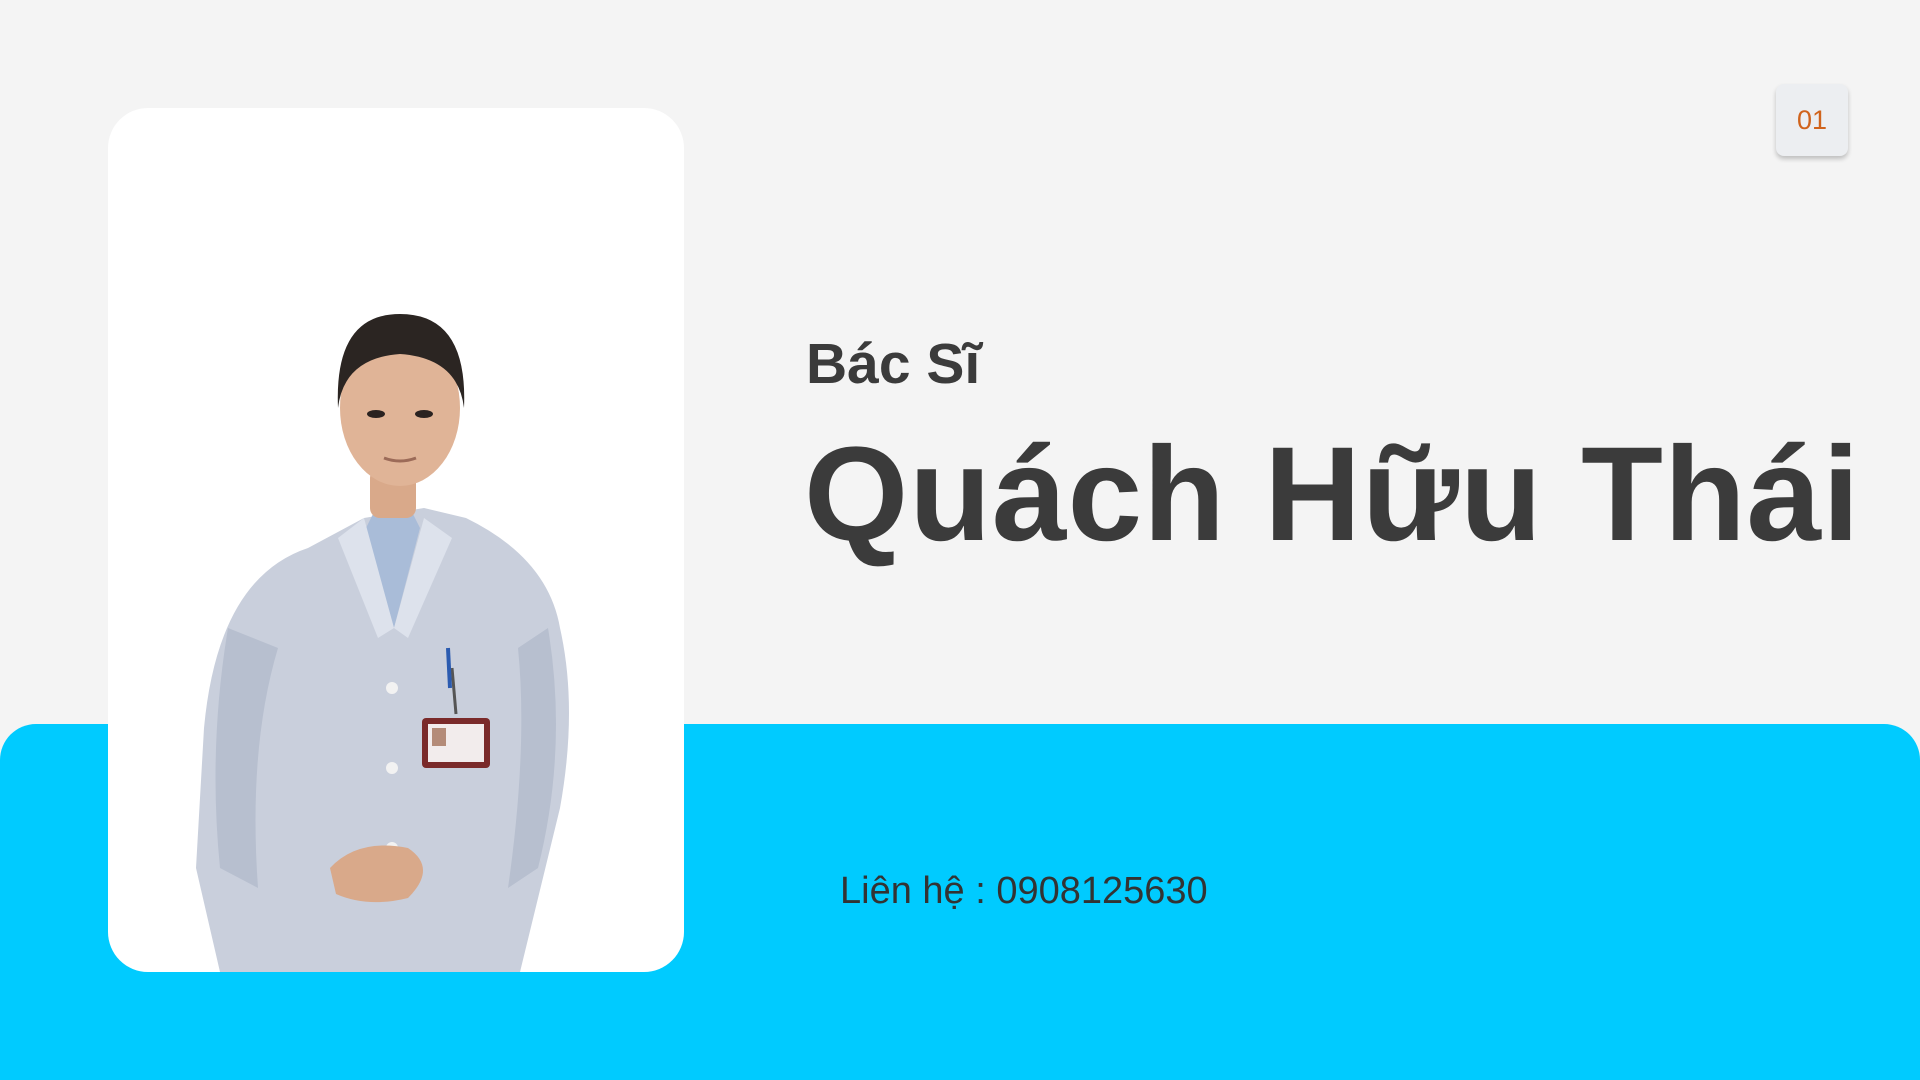  Describe the element at coordinates (1024, 891) in the screenshot. I see `contact-info: Liên hệ : 0908125630` at that location.